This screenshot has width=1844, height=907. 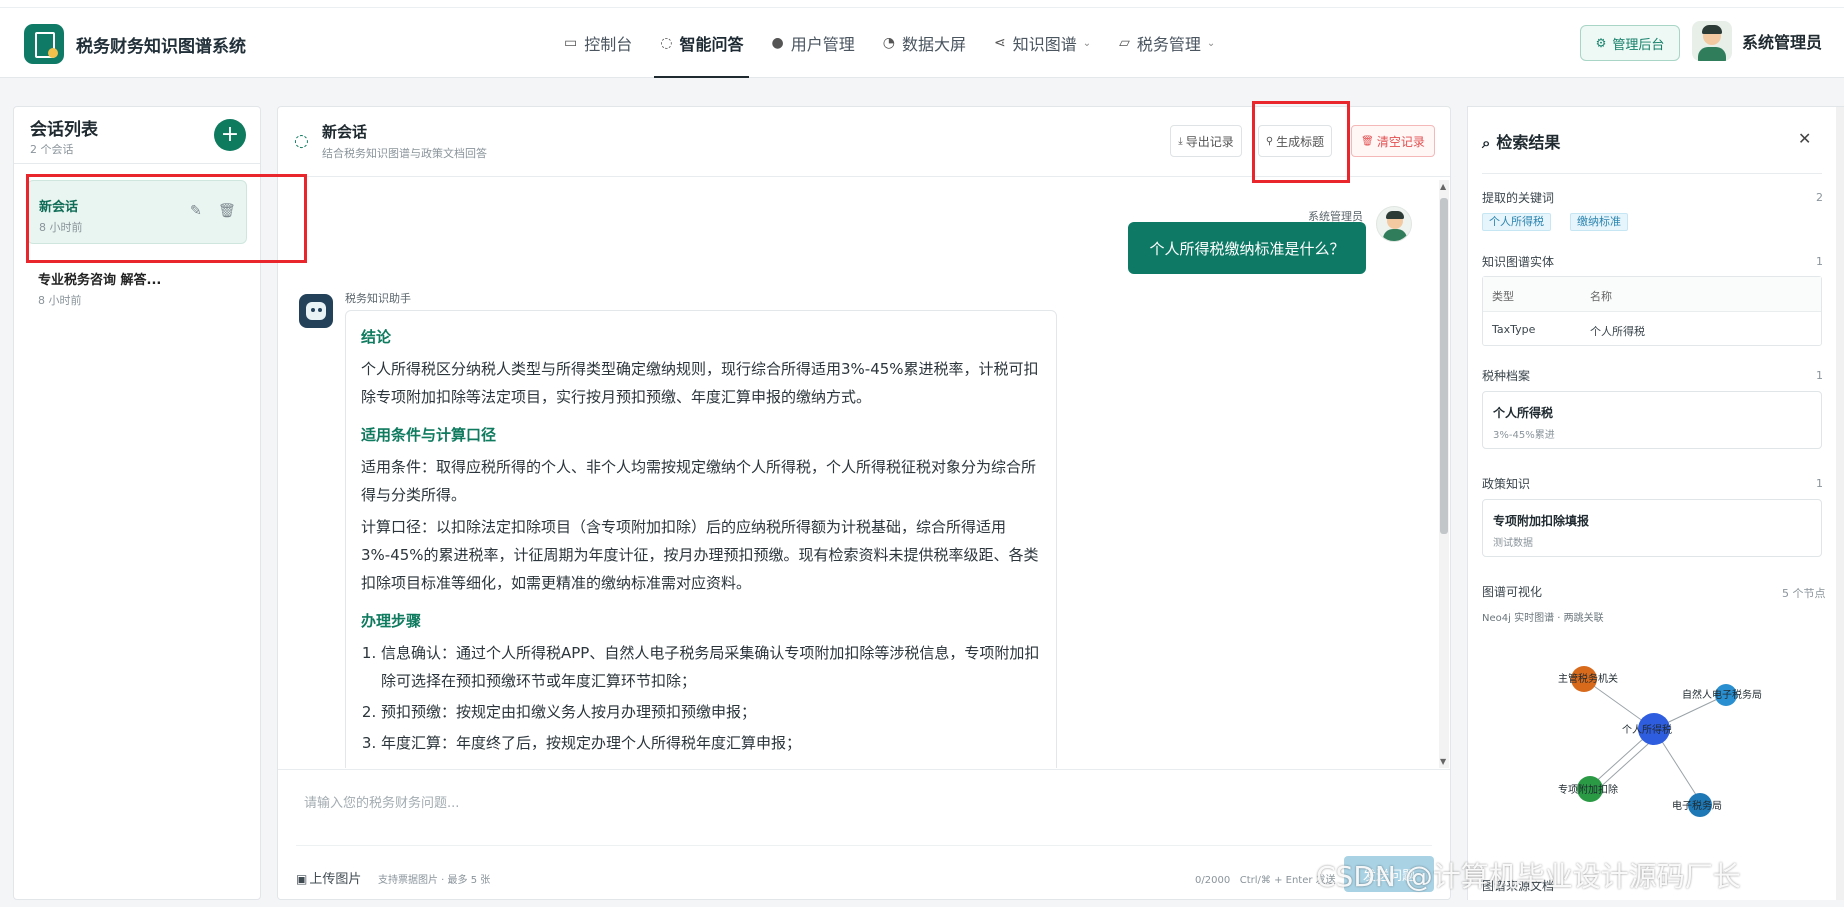 I want to click on answer-heading: 适用条件与计算口径, so click(x=429, y=435).